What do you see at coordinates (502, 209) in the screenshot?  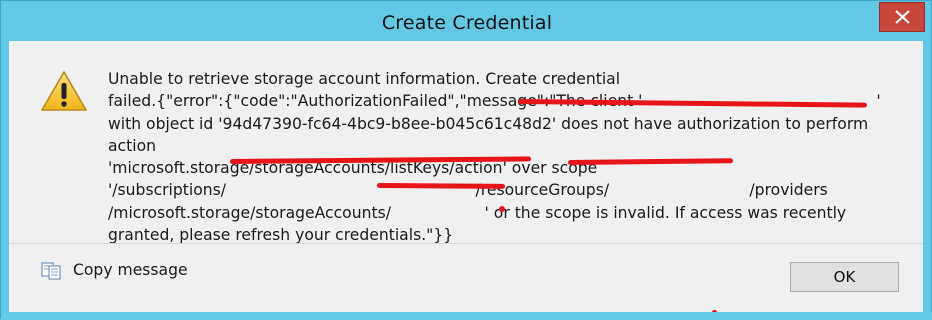 I see `red-dot-mark` at bounding box center [502, 209].